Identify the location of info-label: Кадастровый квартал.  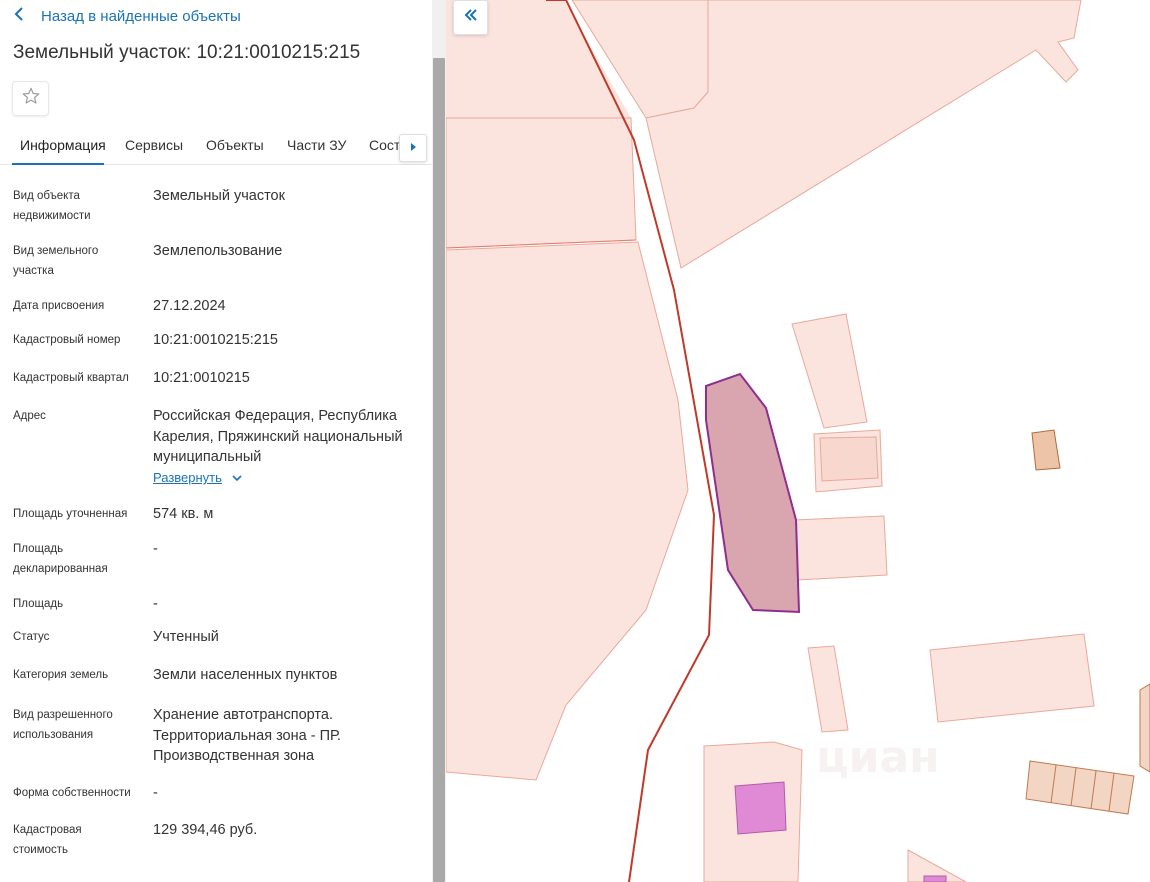
(71, 378).